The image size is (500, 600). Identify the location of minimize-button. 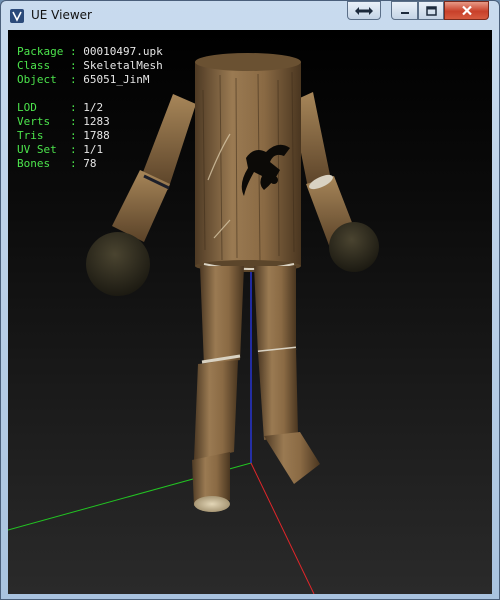
(404, 10).